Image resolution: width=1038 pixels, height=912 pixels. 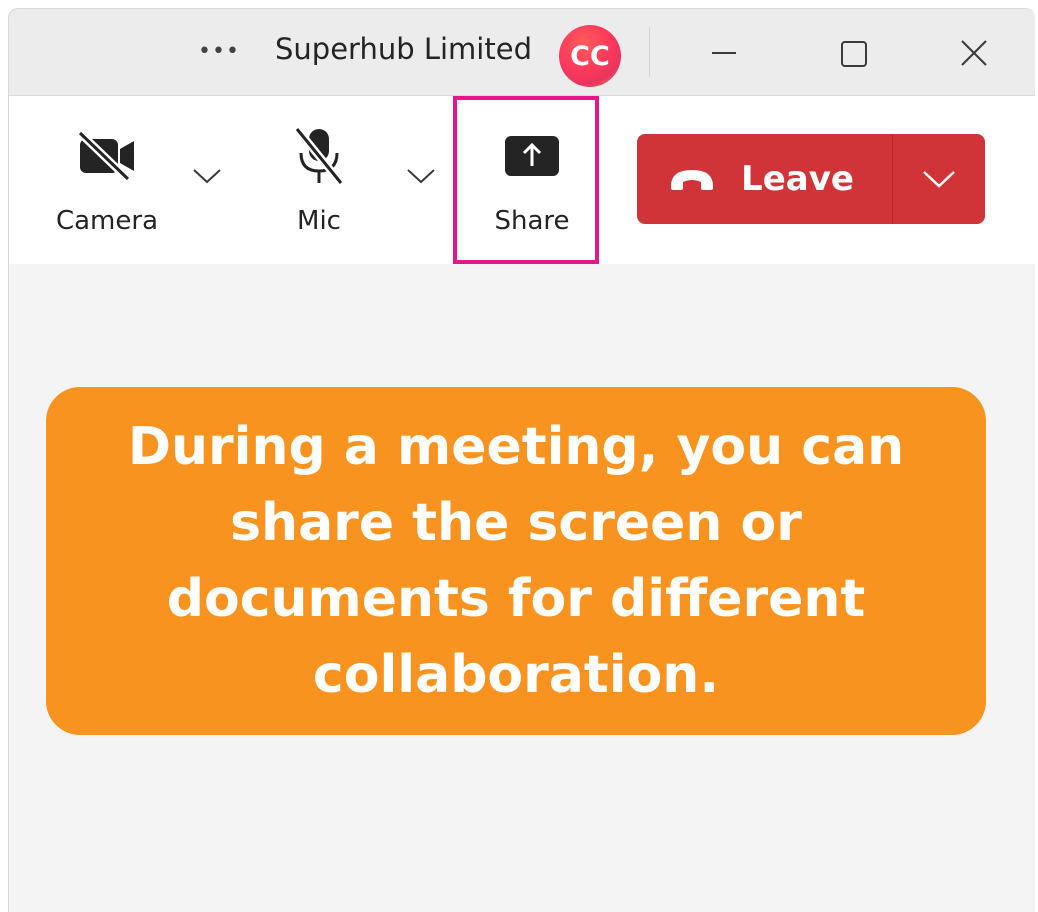 I want to click on minimize-icon, so click(x=724, y=53).